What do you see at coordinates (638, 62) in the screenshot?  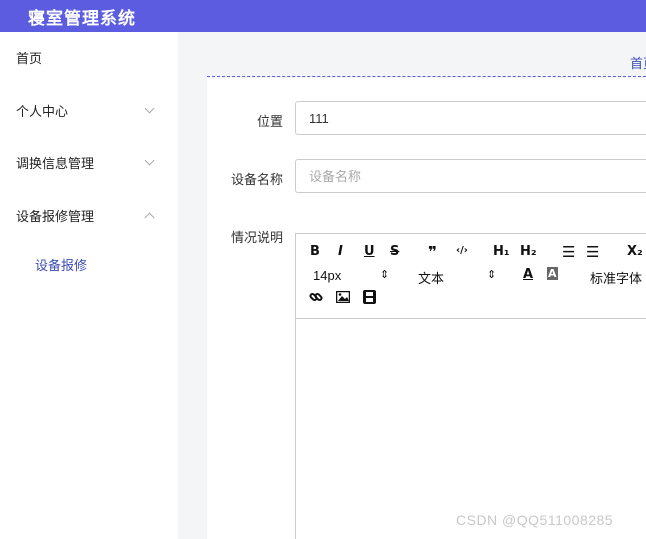 I see `breadcrumb: 首页` at bounding box center [638, 62].